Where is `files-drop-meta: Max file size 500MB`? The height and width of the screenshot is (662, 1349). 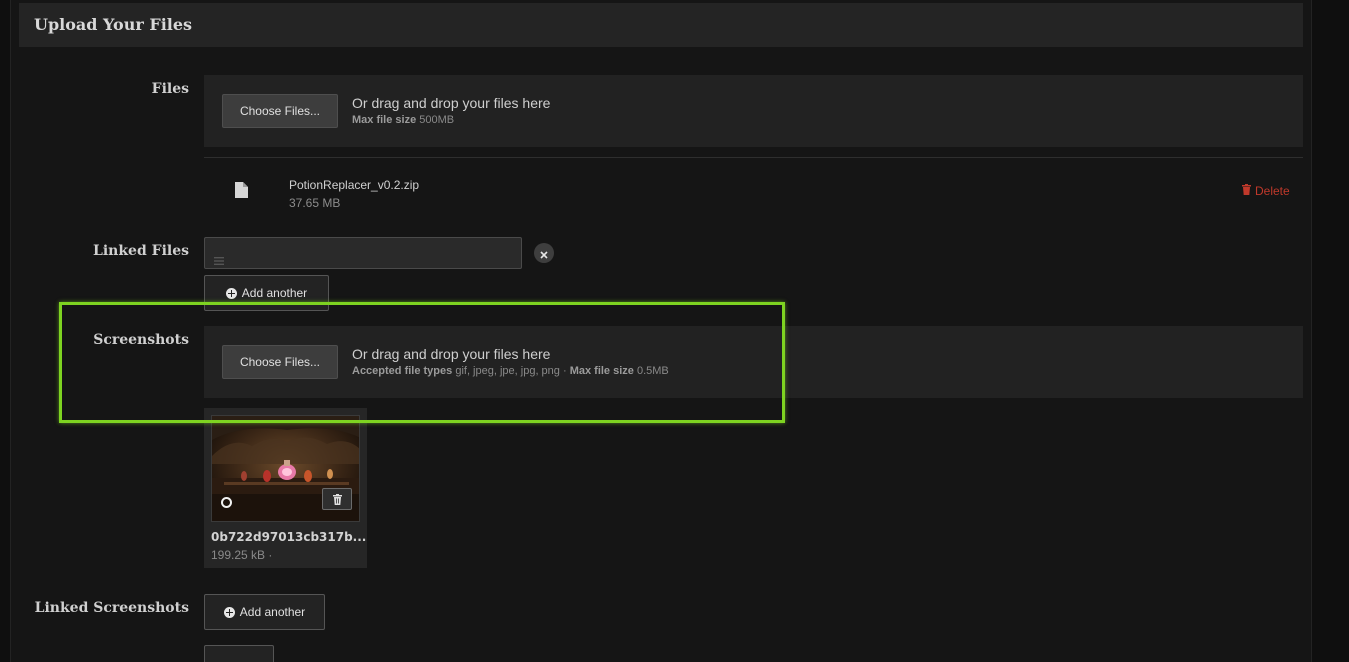 files-drop-meta: Max file size 500MB is located at coordinates (403, 120).